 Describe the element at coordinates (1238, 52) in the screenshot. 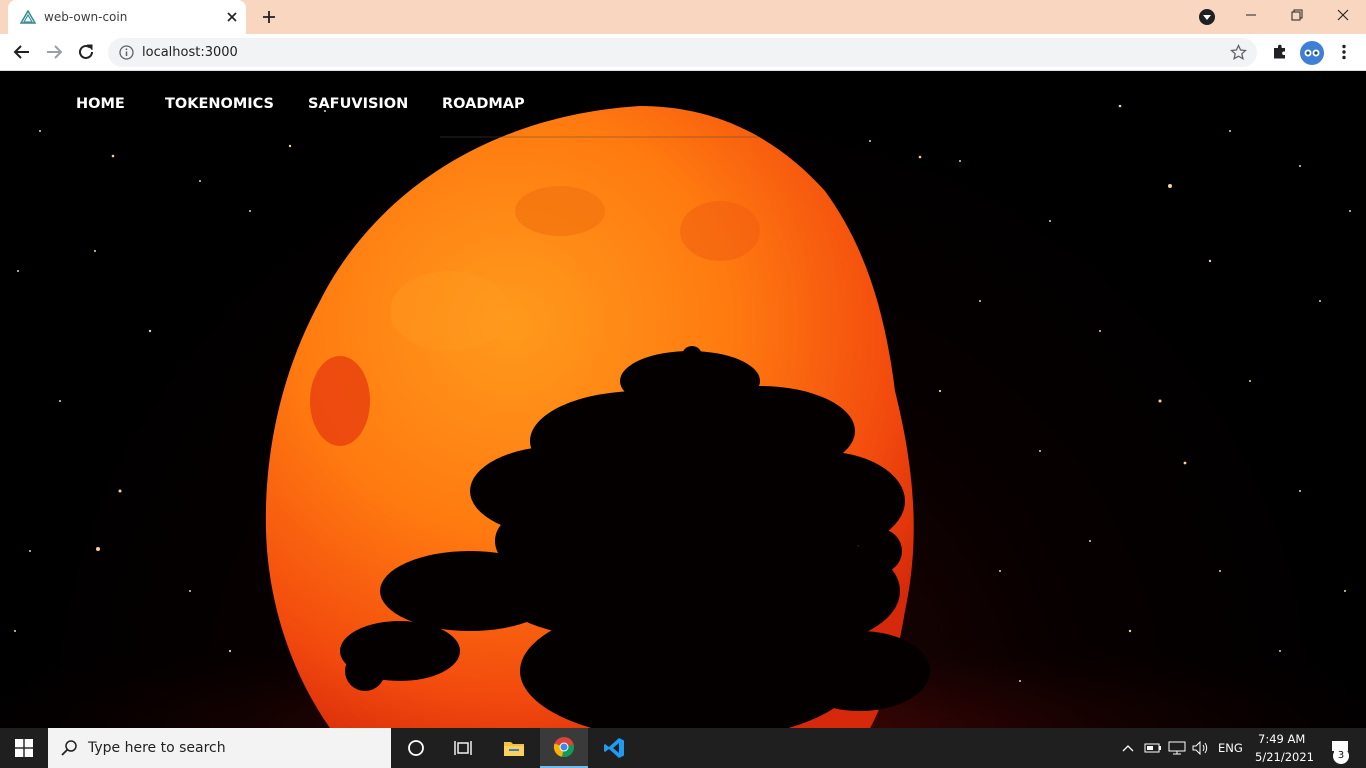

I see `star-icon` at that location.